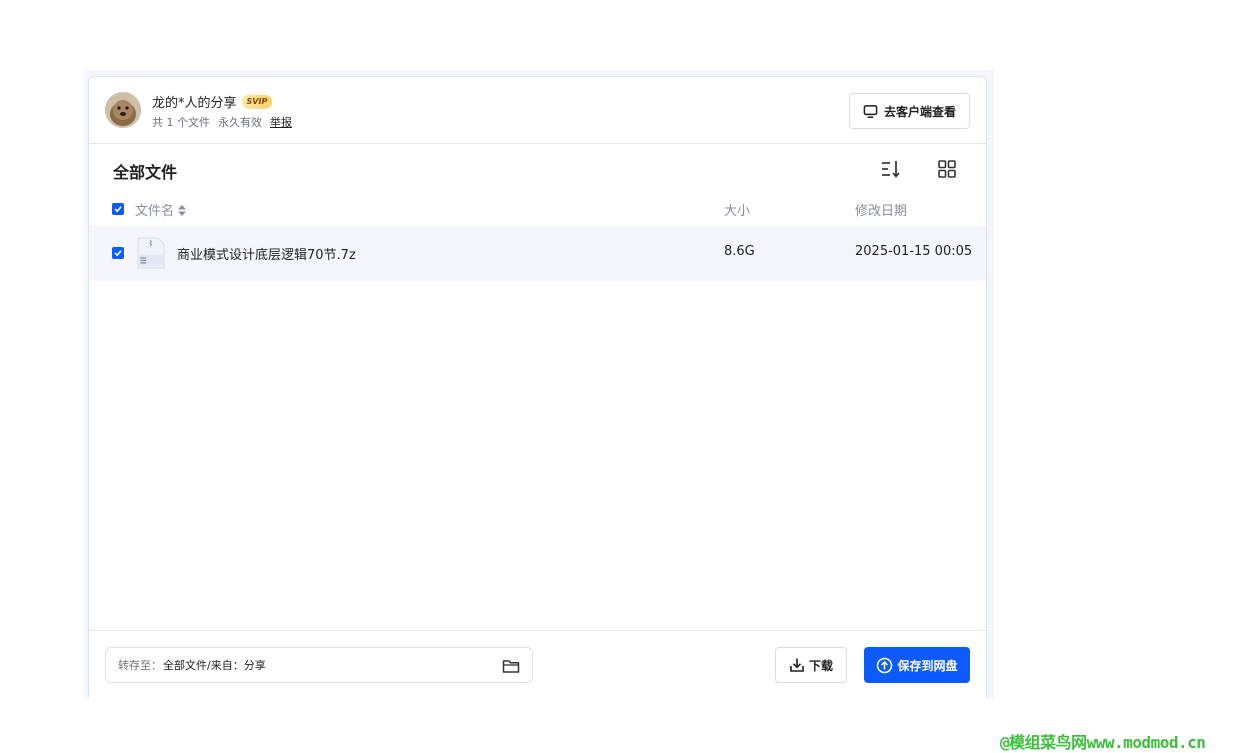 The image size is (1246, 753). What do you see at coordinates (214, 665) in the screenshot?
I see `save-path-value: 全部文件/来自：分享` at bounding box center [214, 665].